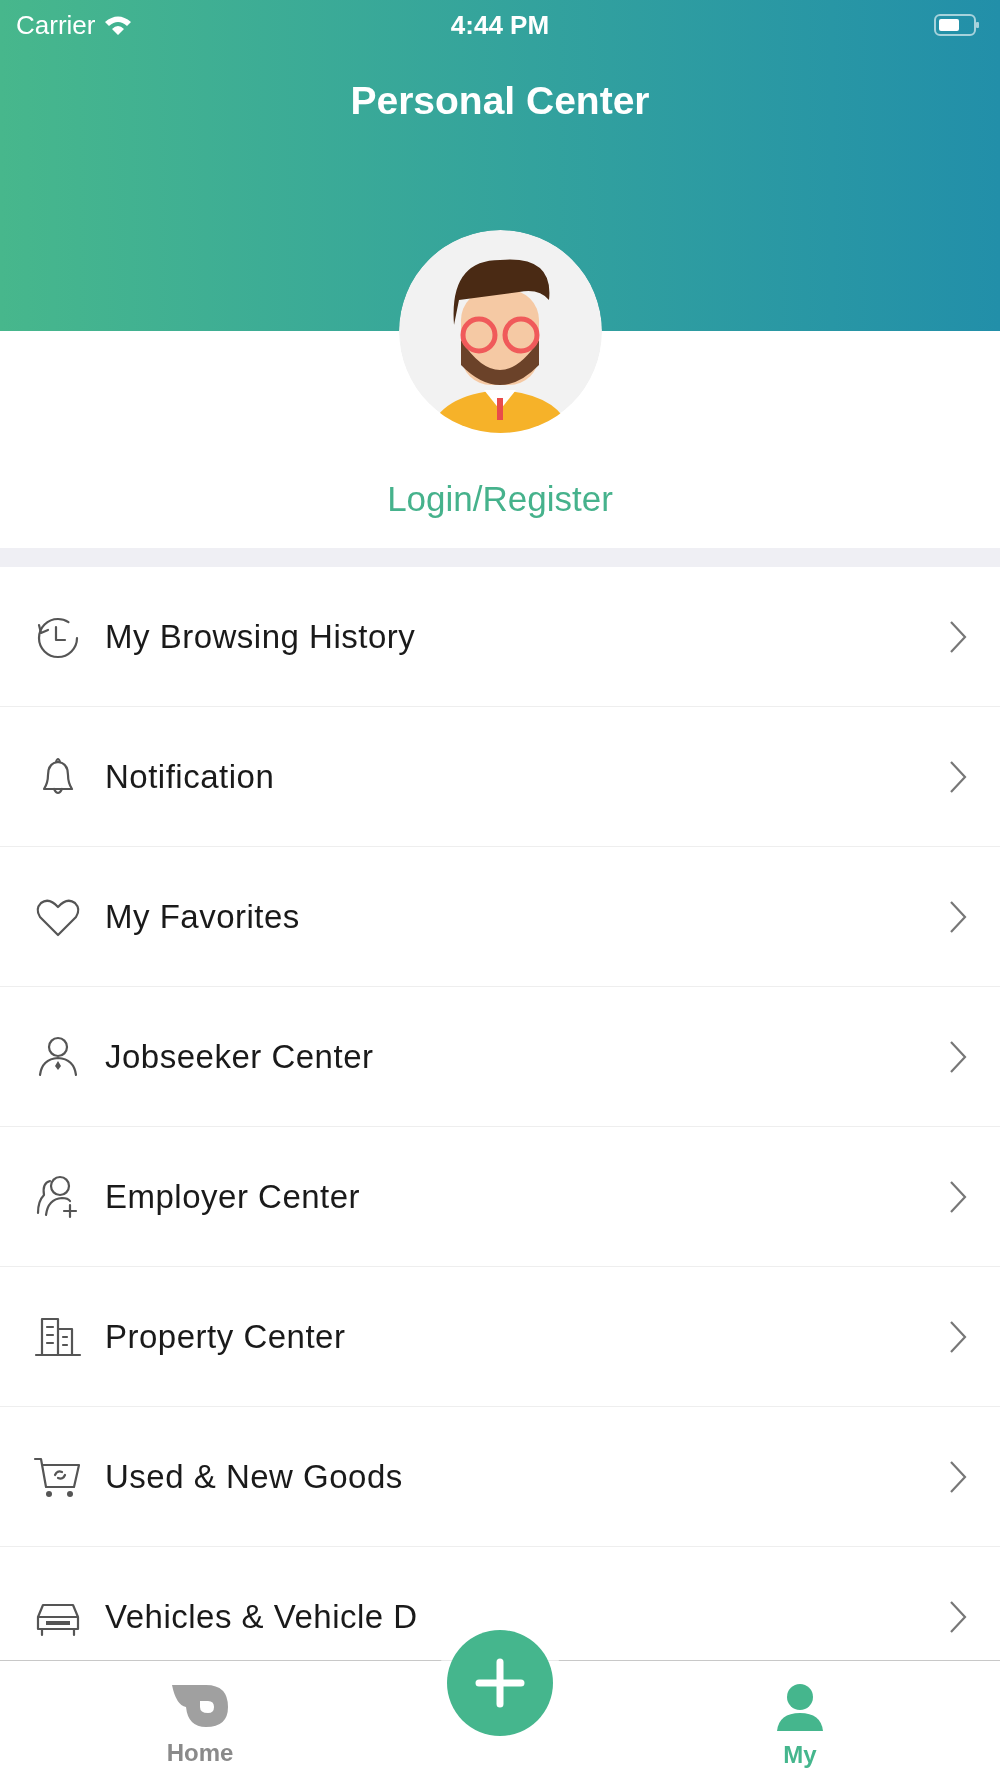 The height and width of the screenshot is (1778, 1000). Describe the element at coordinates (500, 101) in the screenshot. I see `page-title: Personal Center` at that location.